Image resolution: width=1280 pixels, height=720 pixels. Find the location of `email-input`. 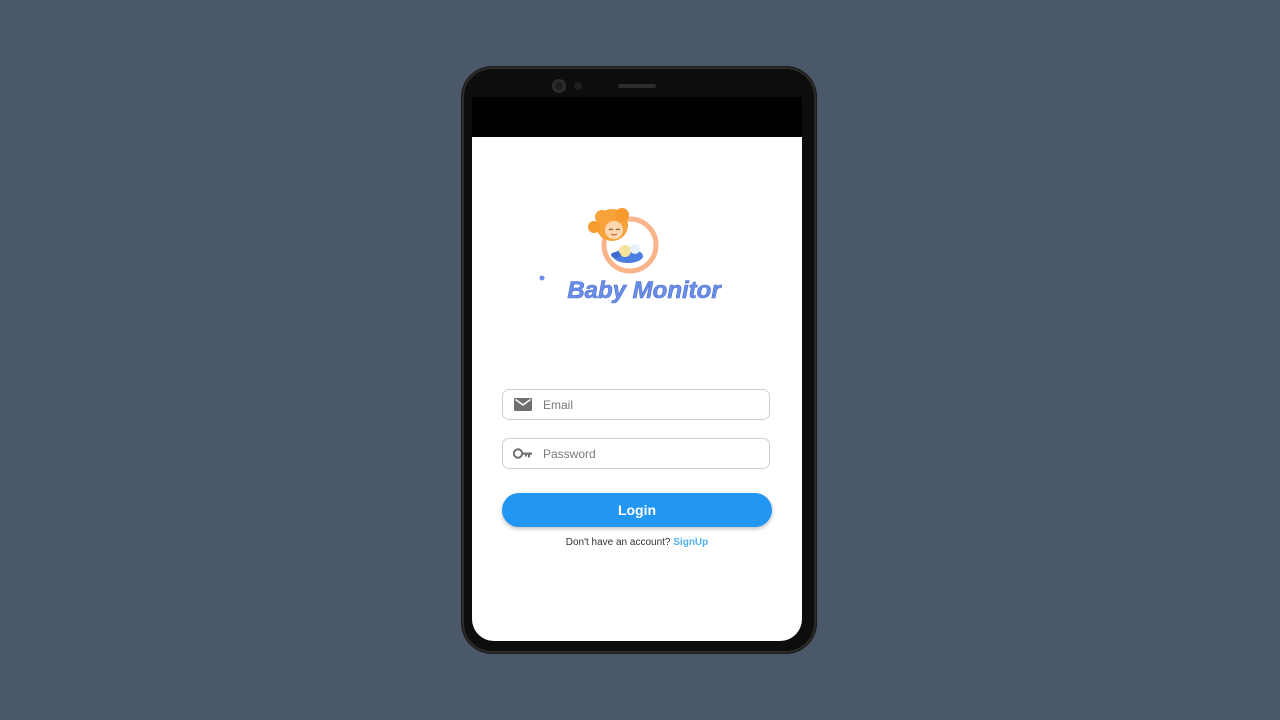

email-input is located at coordinates (648, 404).